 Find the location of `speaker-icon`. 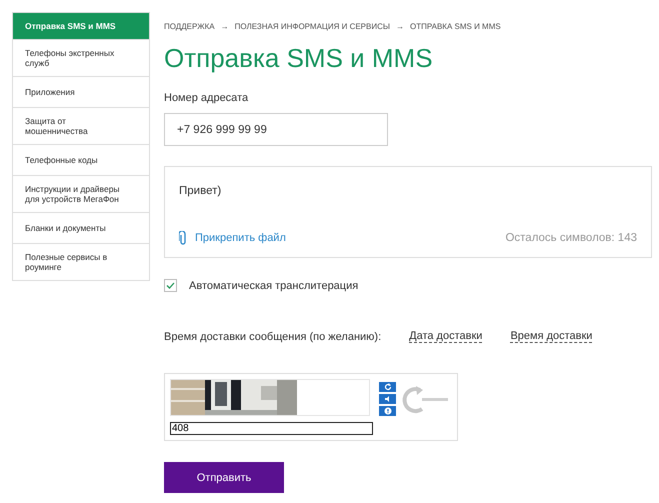

speaker-icon is located at coordinates (388, 399).